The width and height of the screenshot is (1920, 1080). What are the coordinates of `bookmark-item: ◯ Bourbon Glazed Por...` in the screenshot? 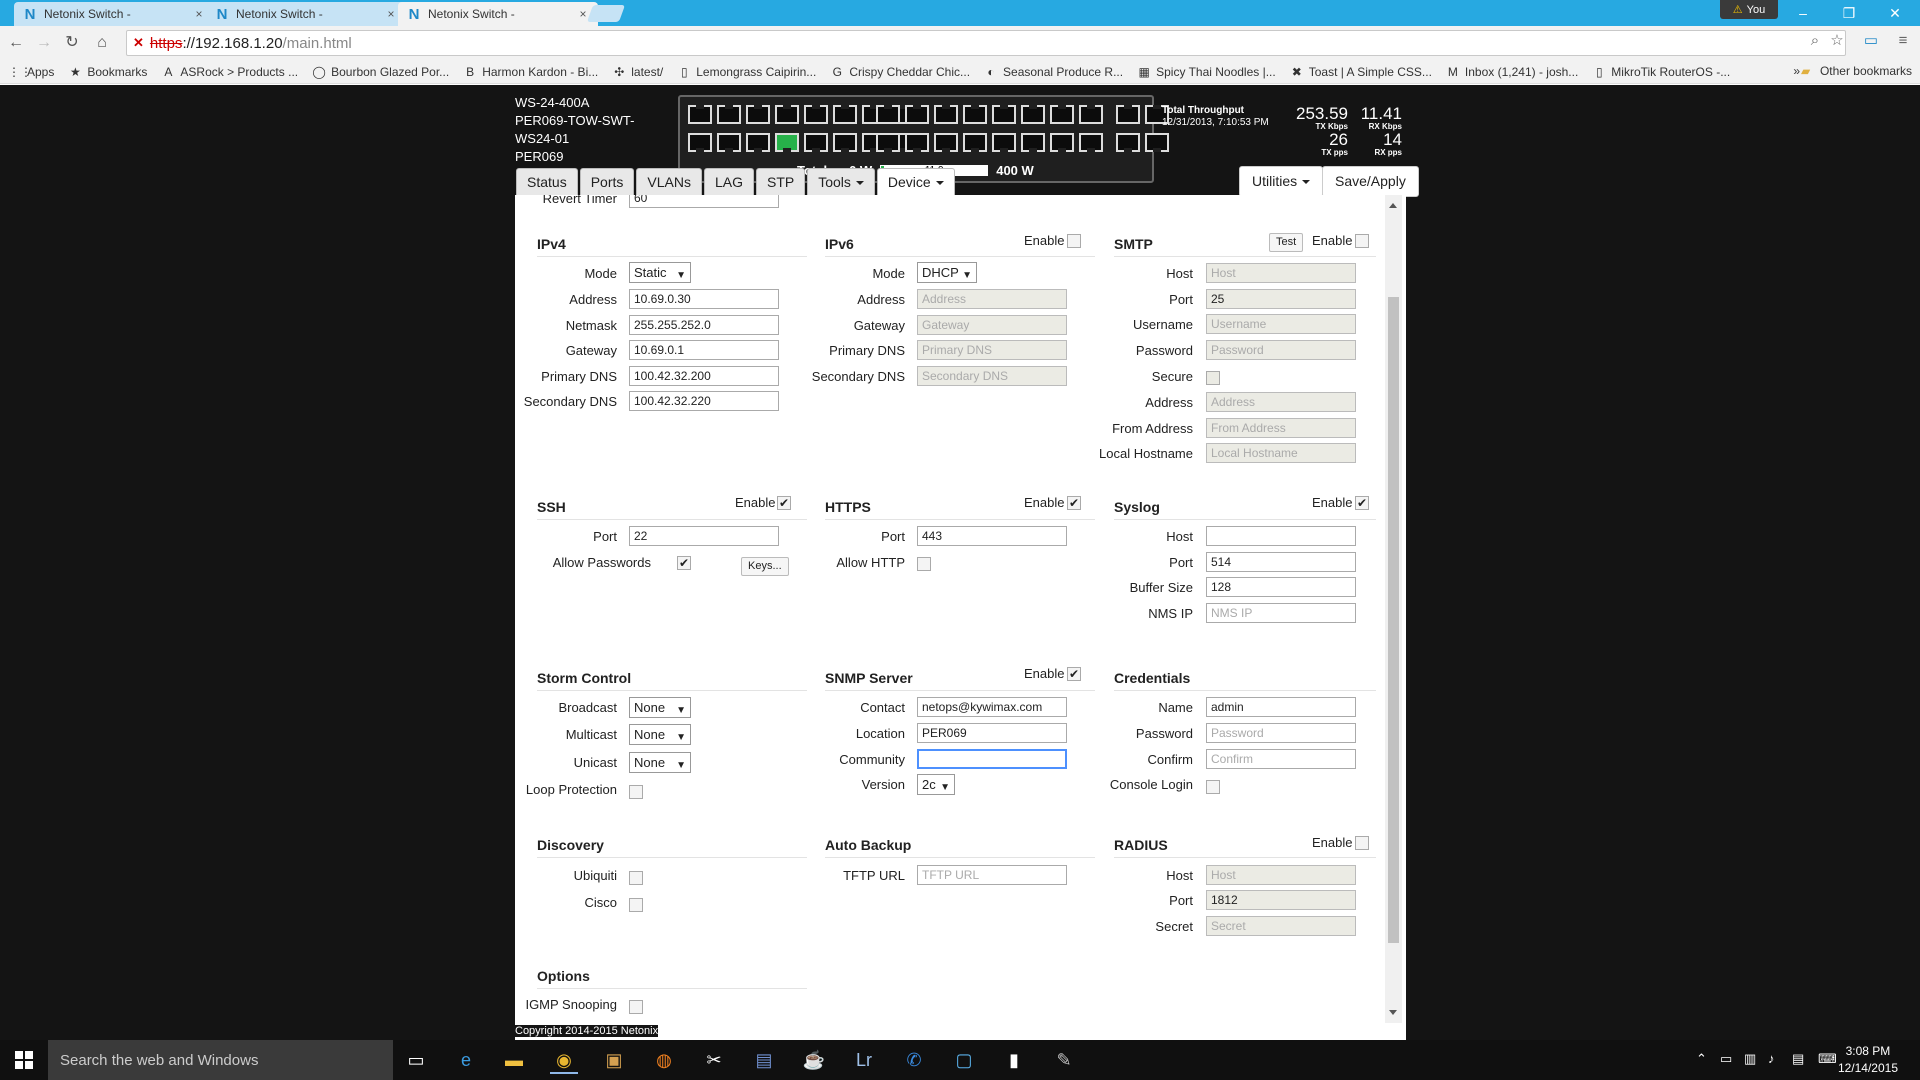 It's located at (380, 72).